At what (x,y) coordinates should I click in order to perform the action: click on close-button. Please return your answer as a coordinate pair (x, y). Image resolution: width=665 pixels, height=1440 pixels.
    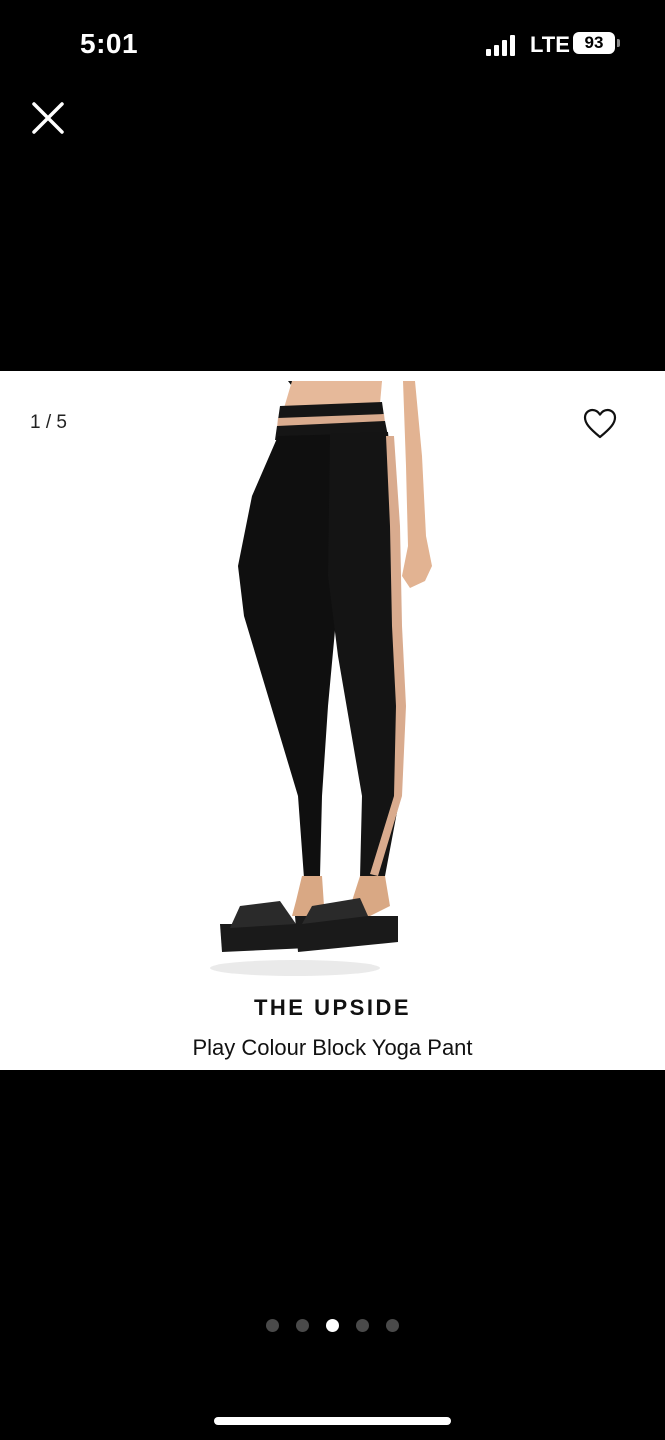
    Looking at the image, I should click on (48, 118).